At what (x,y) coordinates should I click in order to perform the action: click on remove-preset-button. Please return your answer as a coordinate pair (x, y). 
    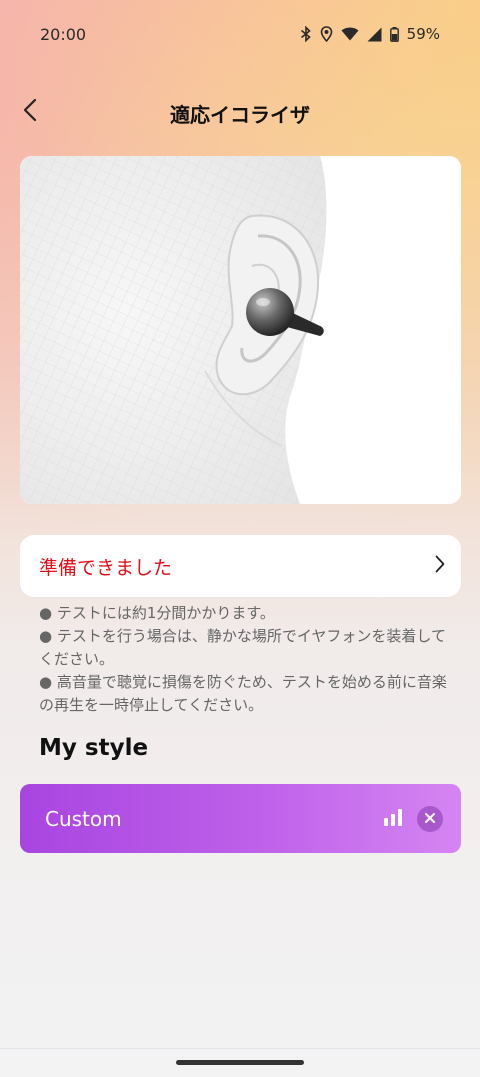
    Looking at the image, I should click on (430, 818).